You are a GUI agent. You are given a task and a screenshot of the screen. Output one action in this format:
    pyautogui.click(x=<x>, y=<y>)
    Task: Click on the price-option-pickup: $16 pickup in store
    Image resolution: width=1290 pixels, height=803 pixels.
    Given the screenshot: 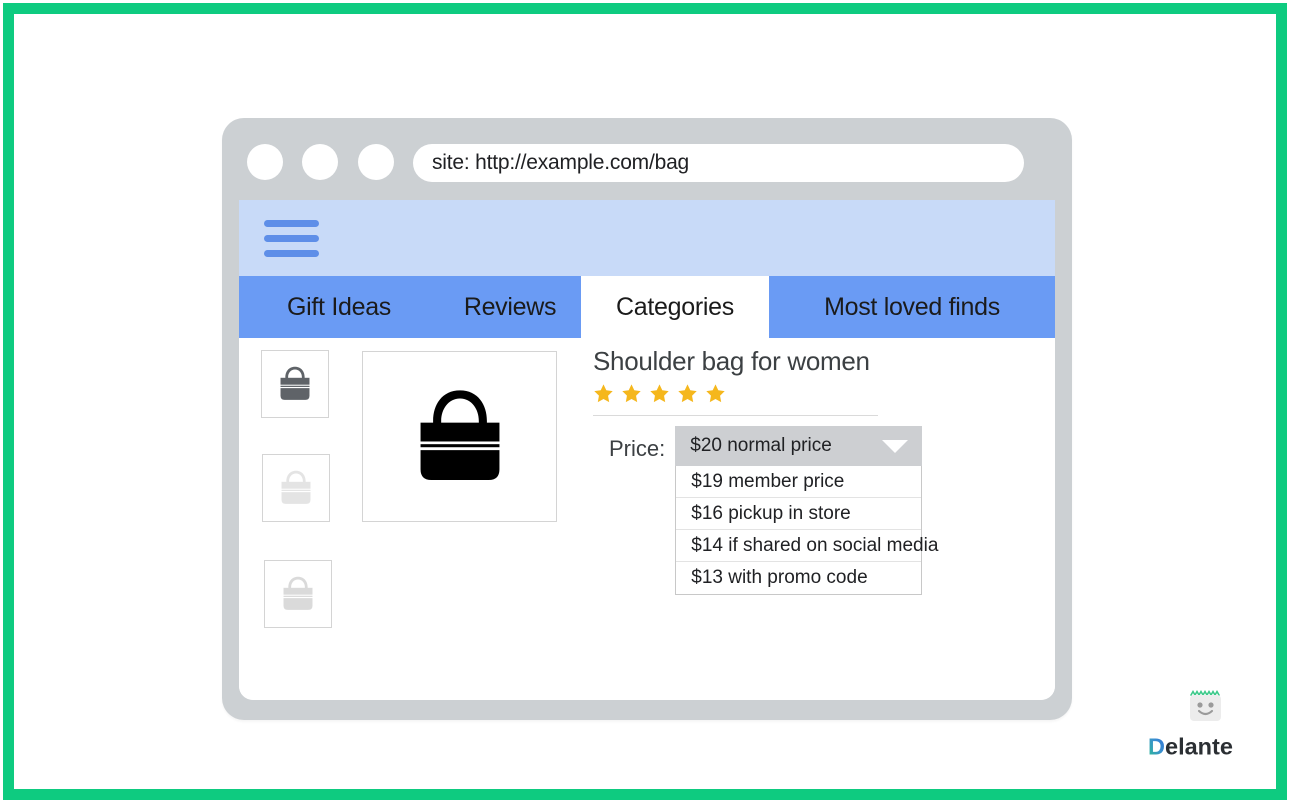 What is the action you would take?
    pyautogui.click(x=799, y=514)
    